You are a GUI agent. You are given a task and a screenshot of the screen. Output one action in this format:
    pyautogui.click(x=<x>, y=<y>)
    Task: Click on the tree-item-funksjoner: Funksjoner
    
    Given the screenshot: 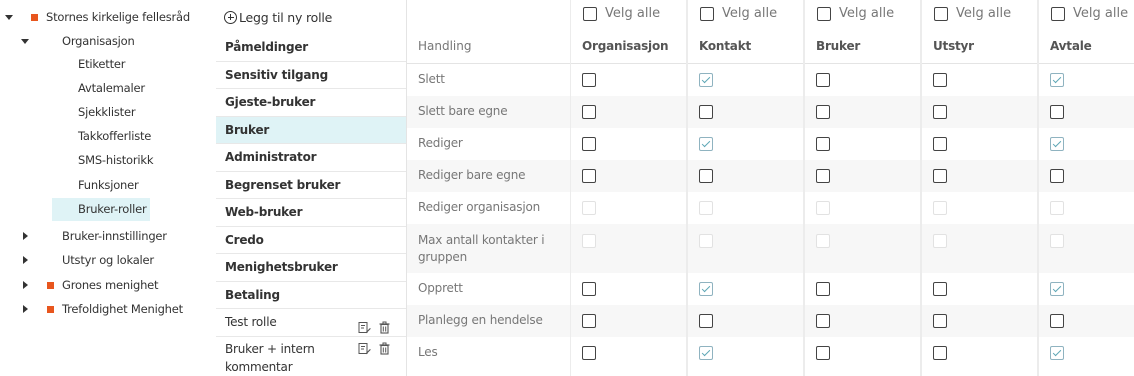 What is the action you would take?
    pyautogui.click(x=108, y=185)
    